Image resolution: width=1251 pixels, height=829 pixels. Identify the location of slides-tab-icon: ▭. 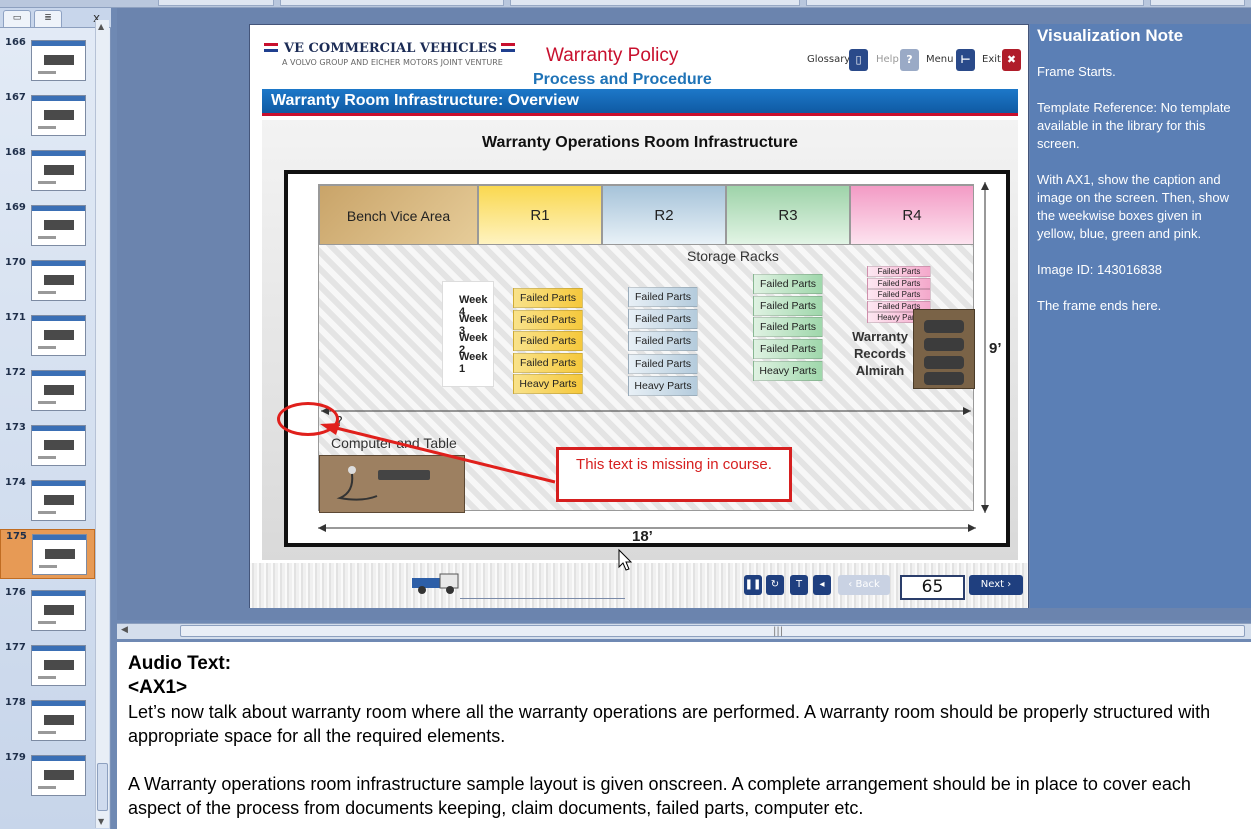
(17, 18).